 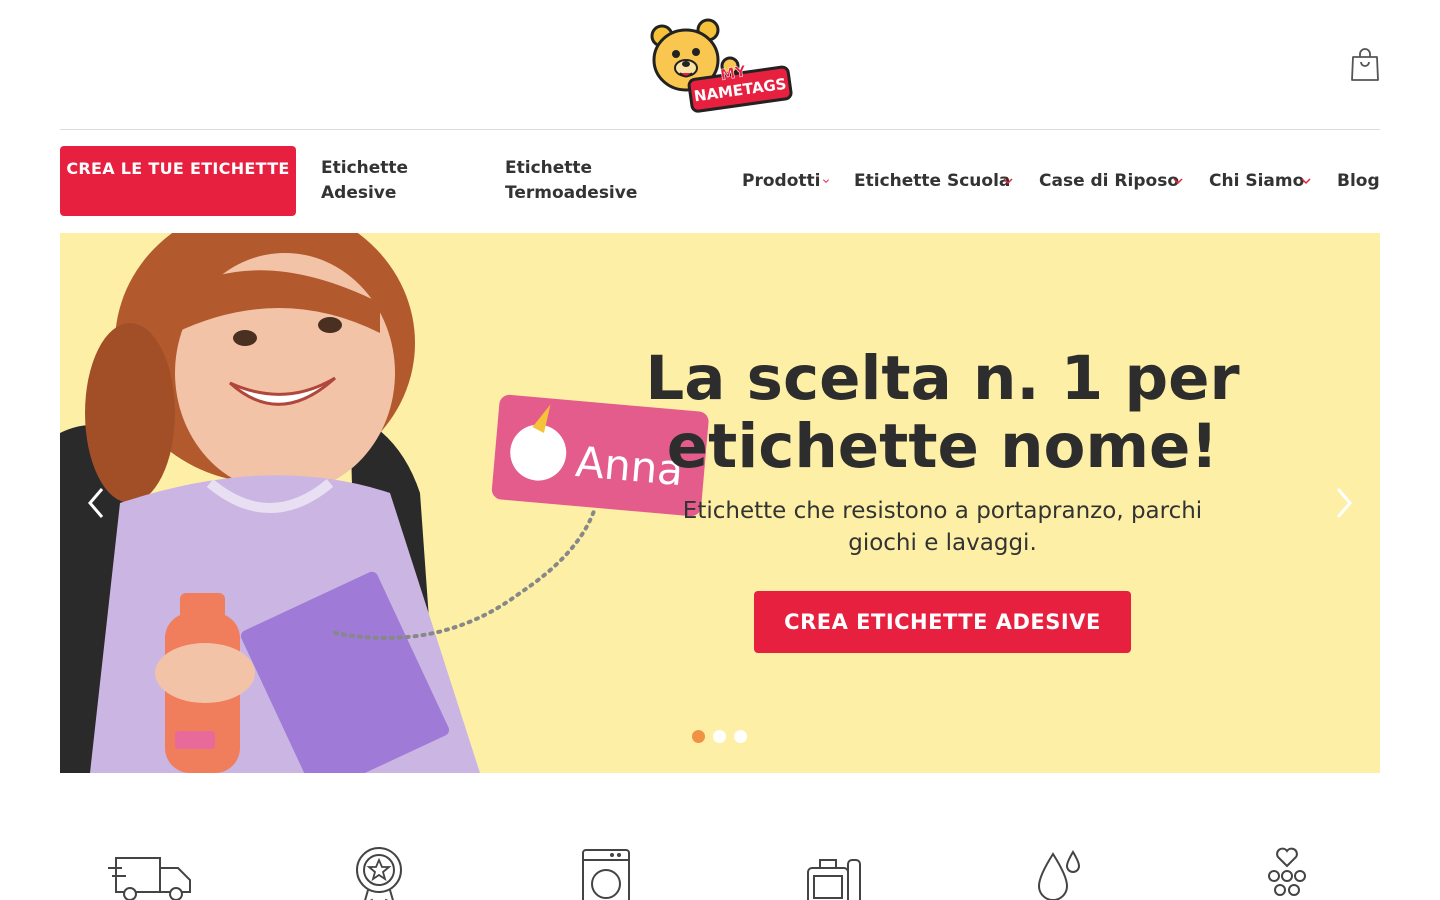 I want to click on site-logo: NAMETAGS MY, so click(x=720, y=65).